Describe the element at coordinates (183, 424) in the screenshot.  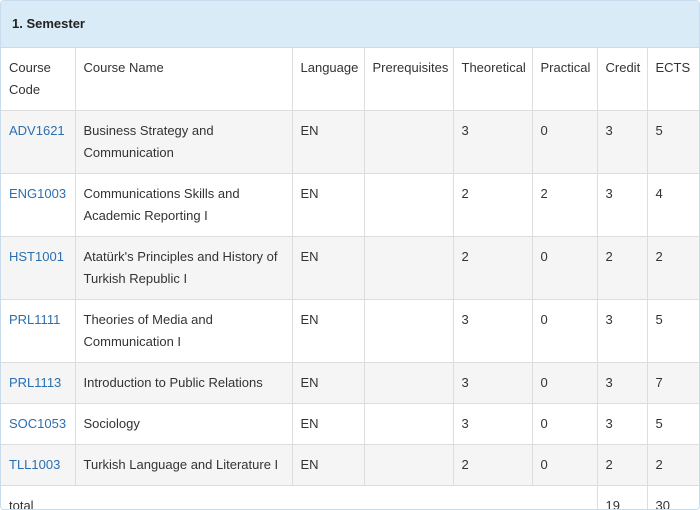
I see `course-name-cell: Sociology` at that location.